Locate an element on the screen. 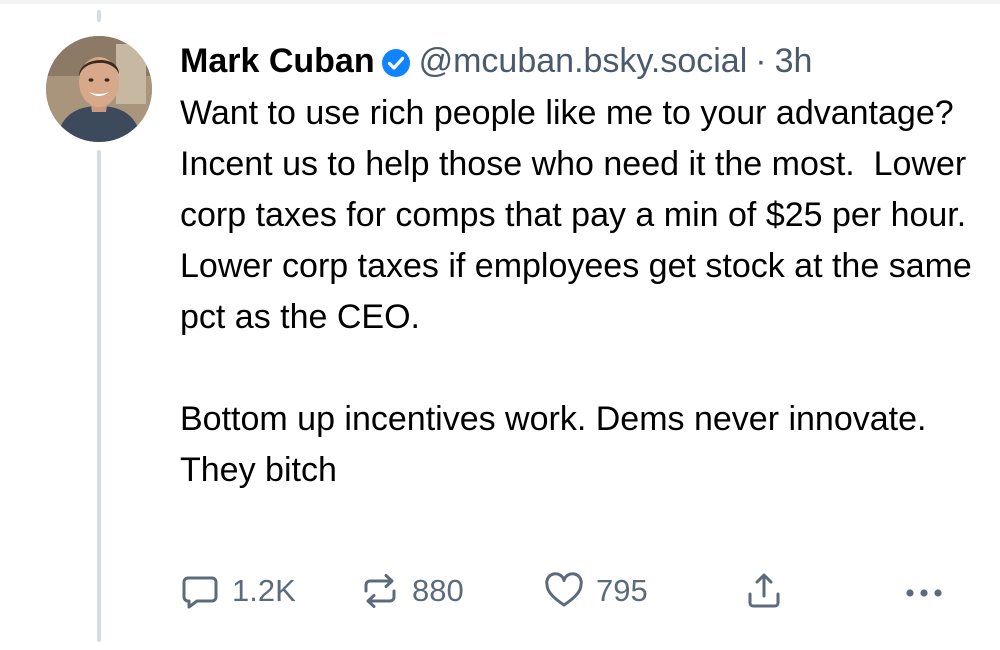 The height and width of the screenshot is (650, 1000). like-button: 795 is located at coordinates (596, 591).